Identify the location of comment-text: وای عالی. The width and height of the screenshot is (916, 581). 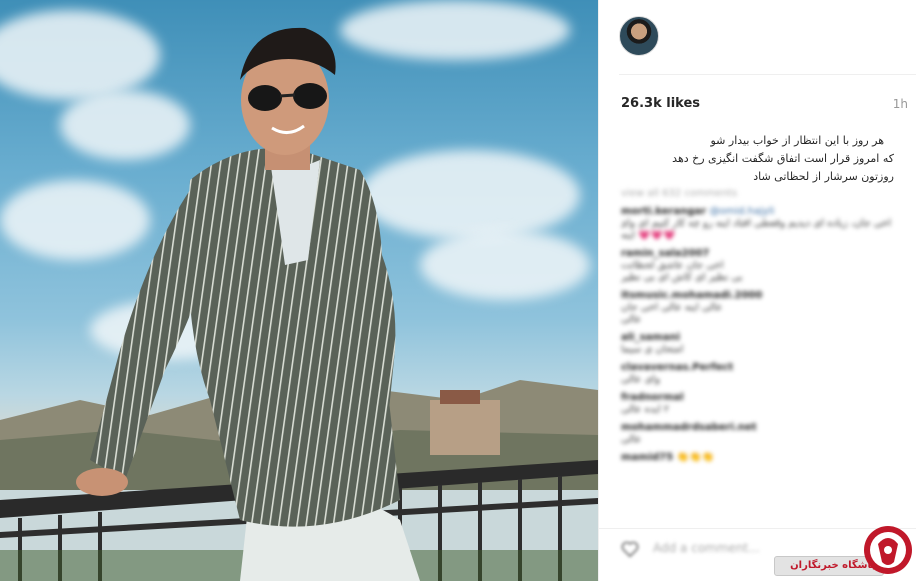
(641, 379).